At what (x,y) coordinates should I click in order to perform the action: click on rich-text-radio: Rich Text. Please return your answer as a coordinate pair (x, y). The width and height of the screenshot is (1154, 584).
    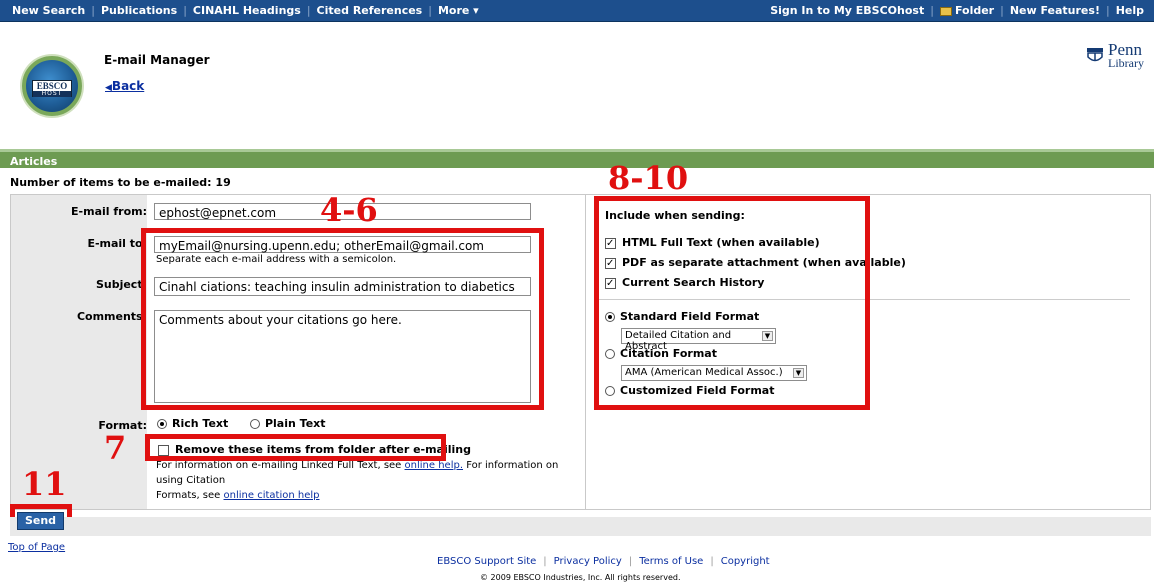
    Looking at the image, I should click on (192, 423).